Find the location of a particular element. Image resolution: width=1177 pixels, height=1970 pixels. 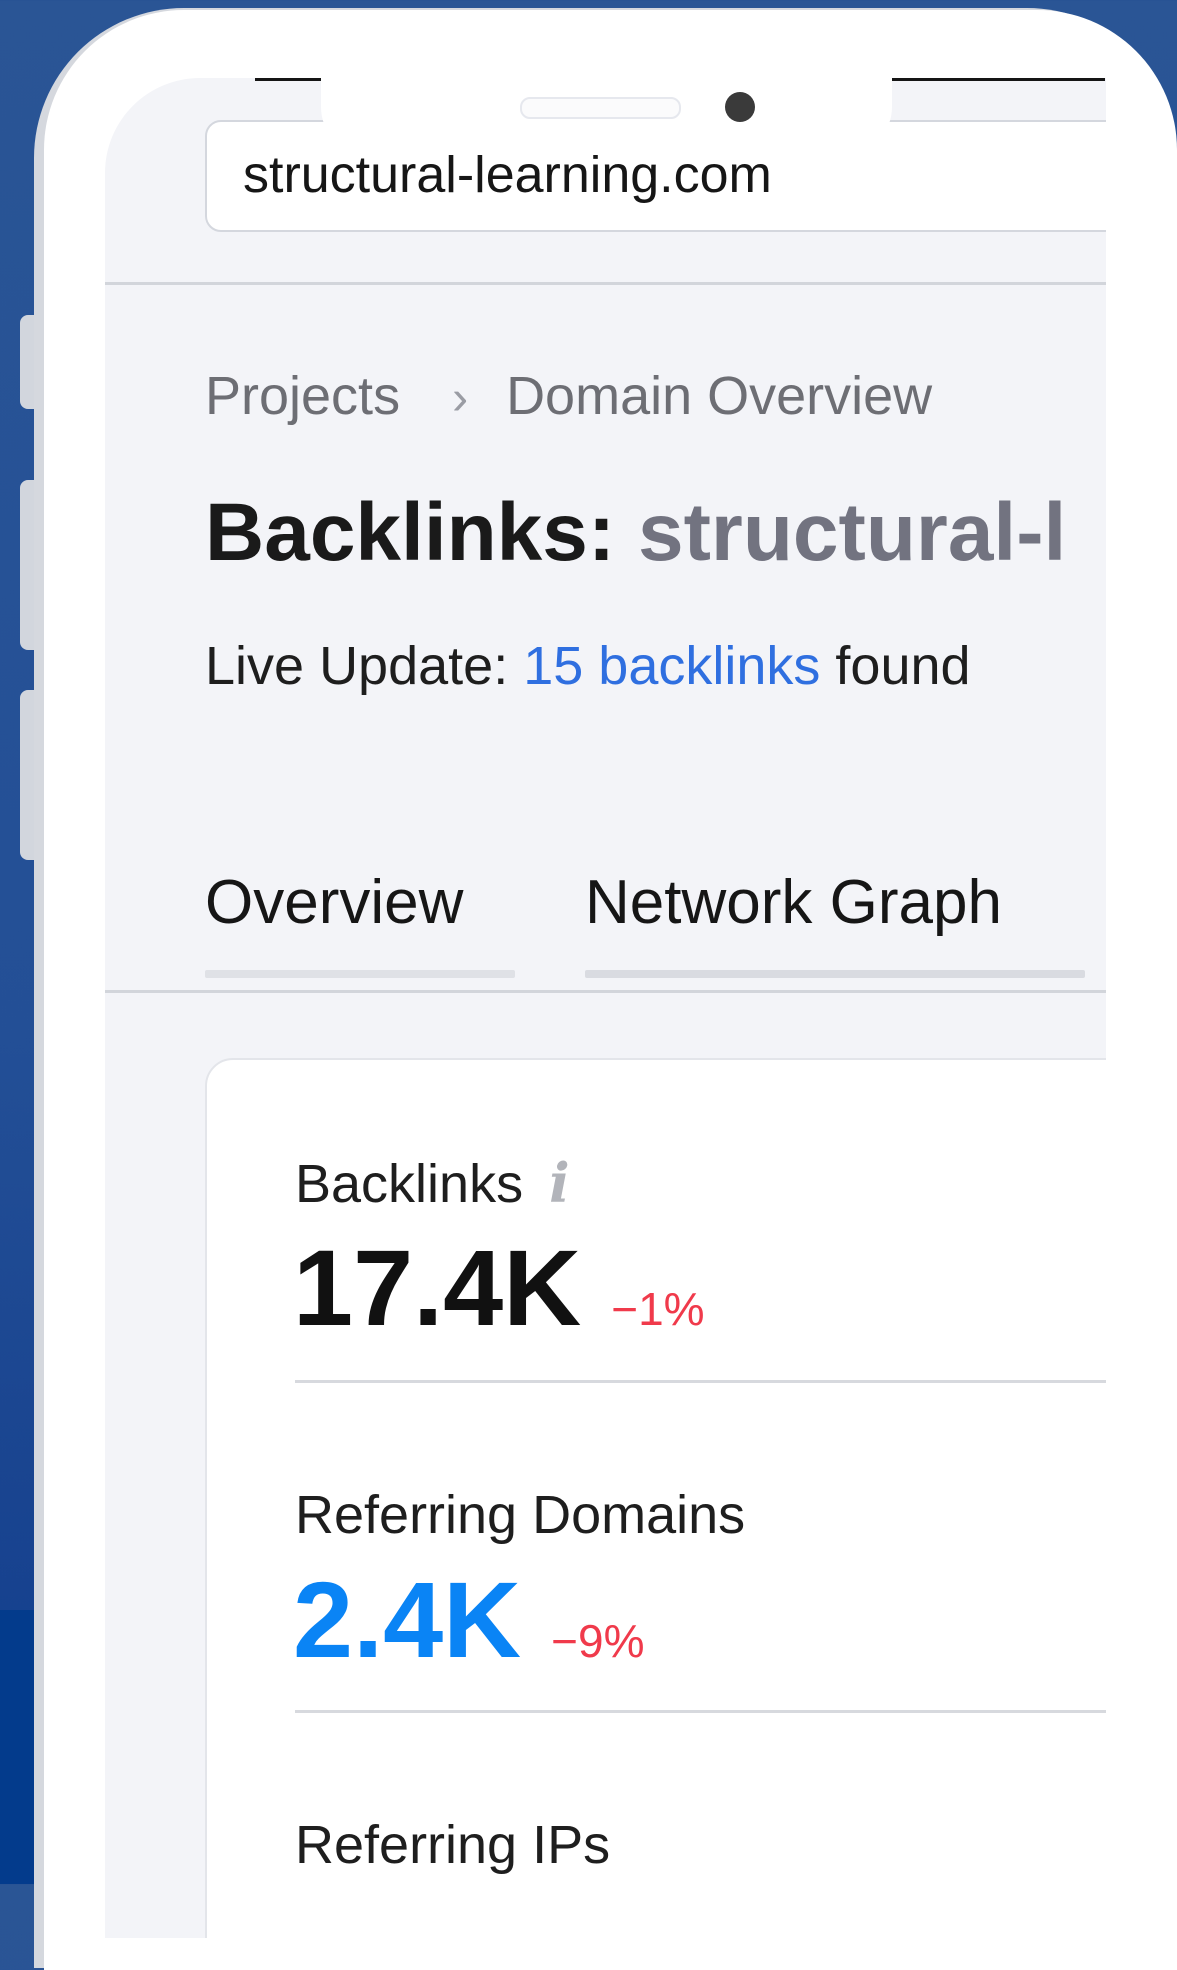

metric-change-referring-domains: −9% is located at coordinates (598, 1641).